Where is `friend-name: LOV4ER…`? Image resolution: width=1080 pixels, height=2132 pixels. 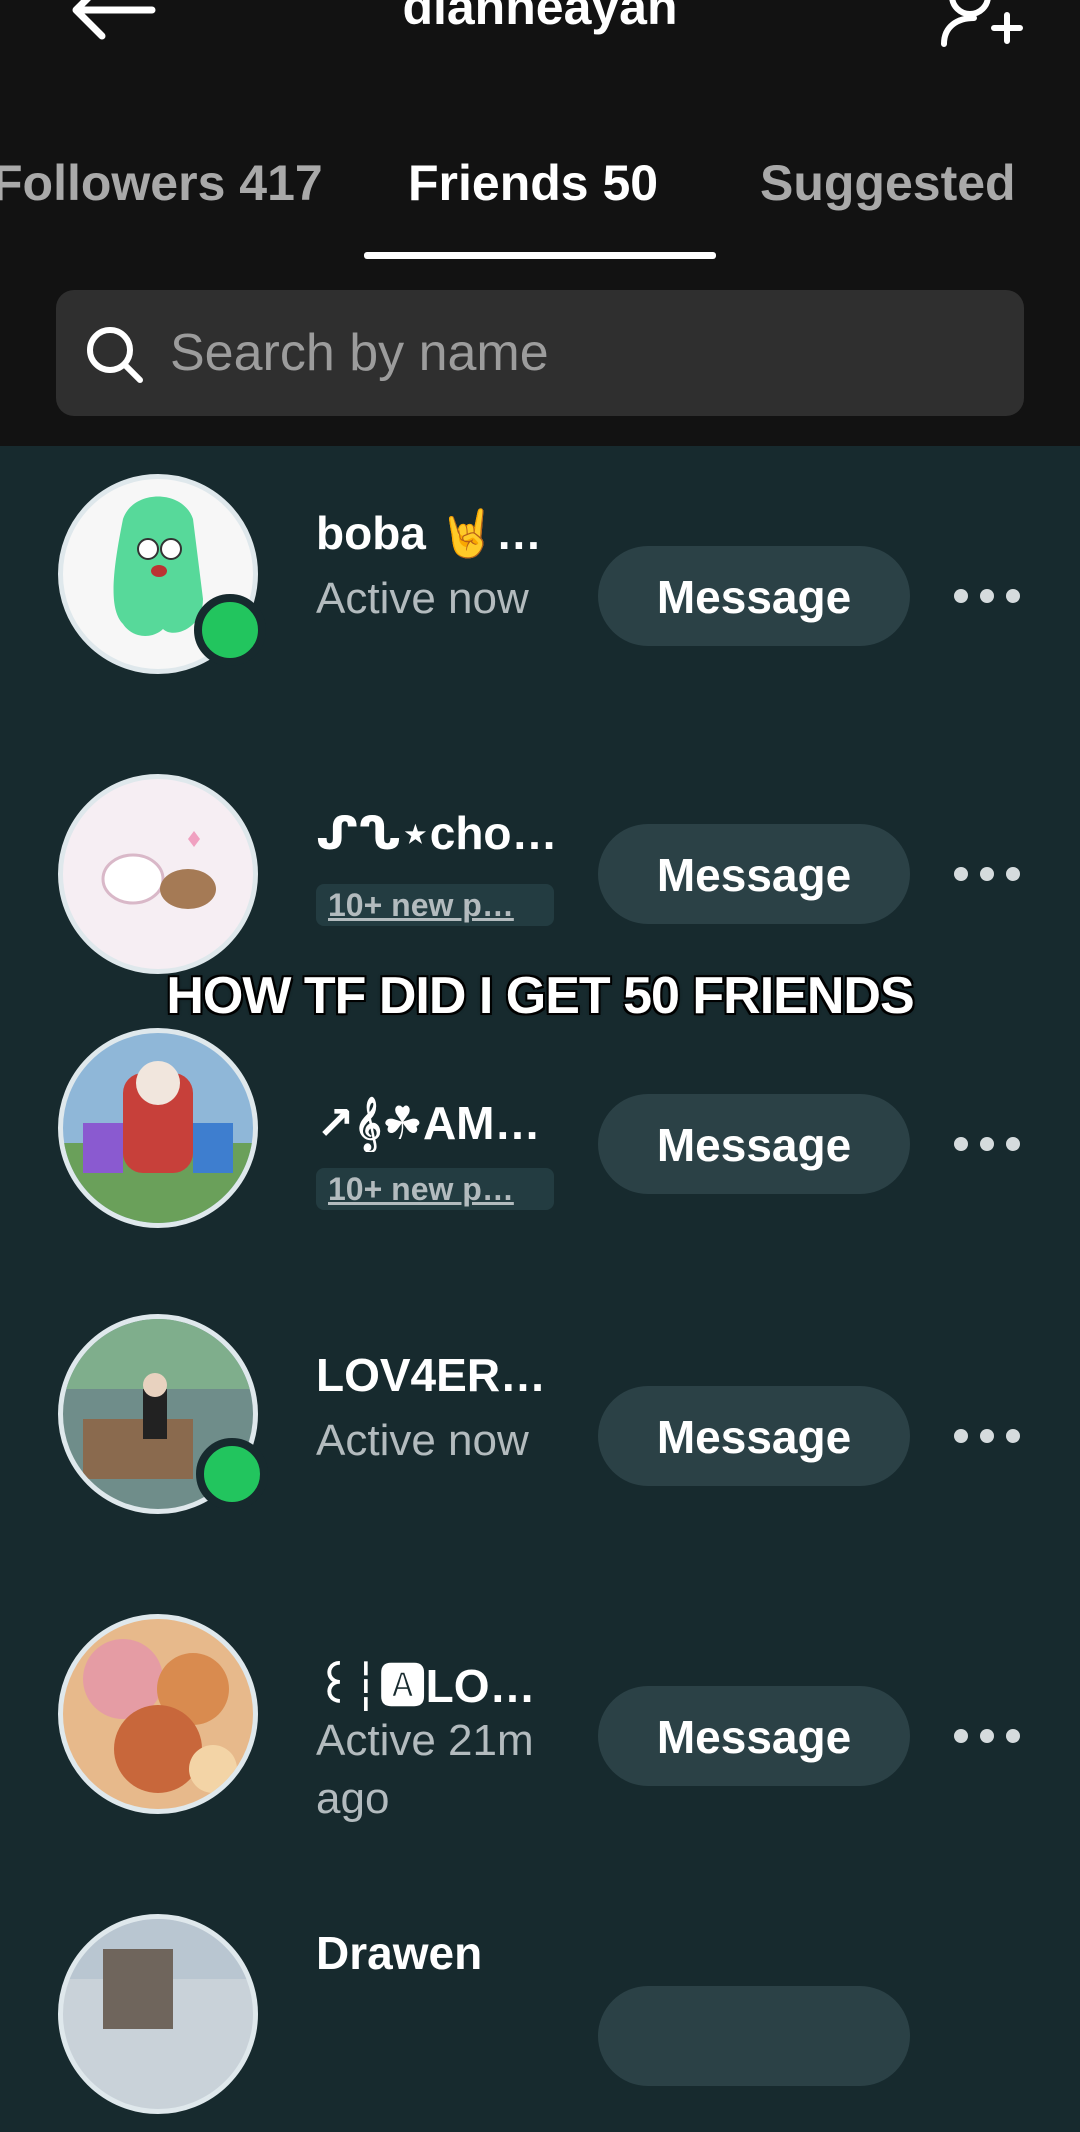 friend-name: LOV4ER… is located at coordinates (431, 1375).